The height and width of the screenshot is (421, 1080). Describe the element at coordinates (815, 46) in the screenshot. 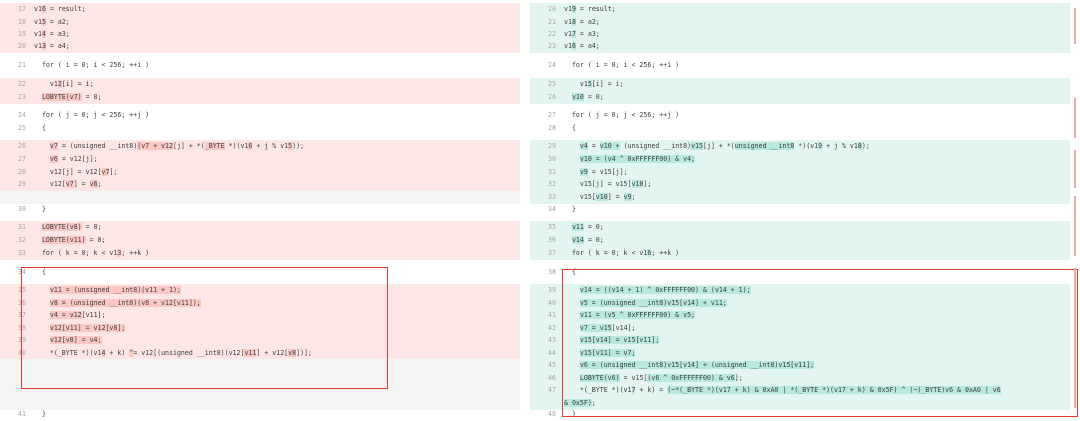

I see `code-text: v16 = a4;` at that location.